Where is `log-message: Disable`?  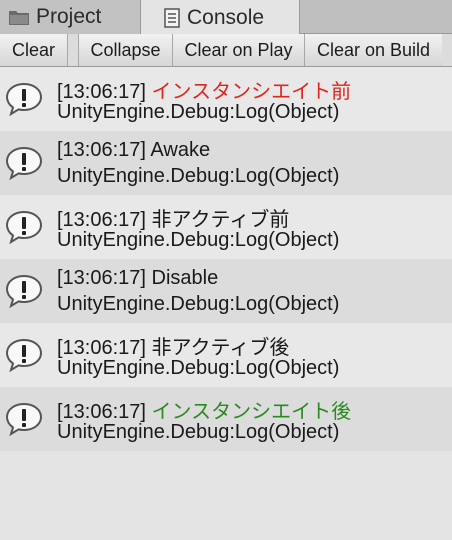
log-message: Disable is located at coordinates (185, 278).